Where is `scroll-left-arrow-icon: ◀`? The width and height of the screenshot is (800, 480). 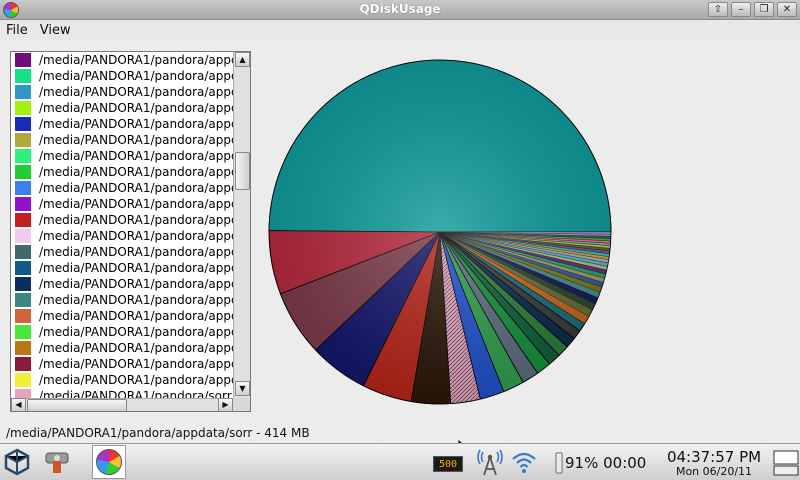 scroll-left-arrow-icon: ◀ is located at coordinates (18, 404).